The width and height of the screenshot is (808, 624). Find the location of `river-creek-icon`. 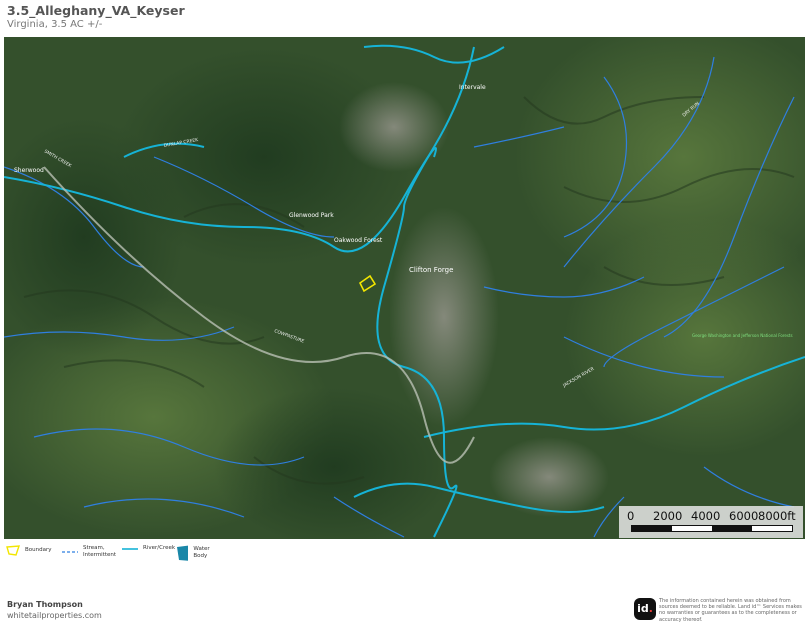

river-creek-icon is located at coordinates (130, 548).